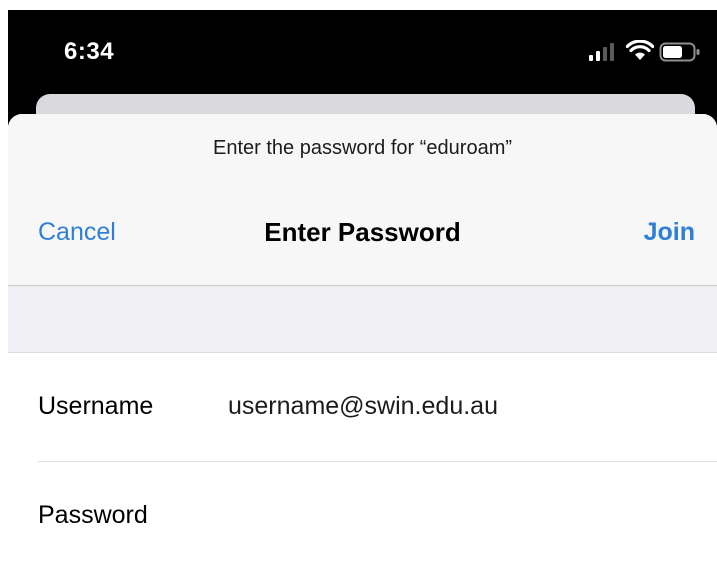 Image resolution: width=717 pixels, height=569 pixels. What do you see at coordinates (669, 232) in the screenshot?
I see `join-button: Join` at bounding box center [669, 232].